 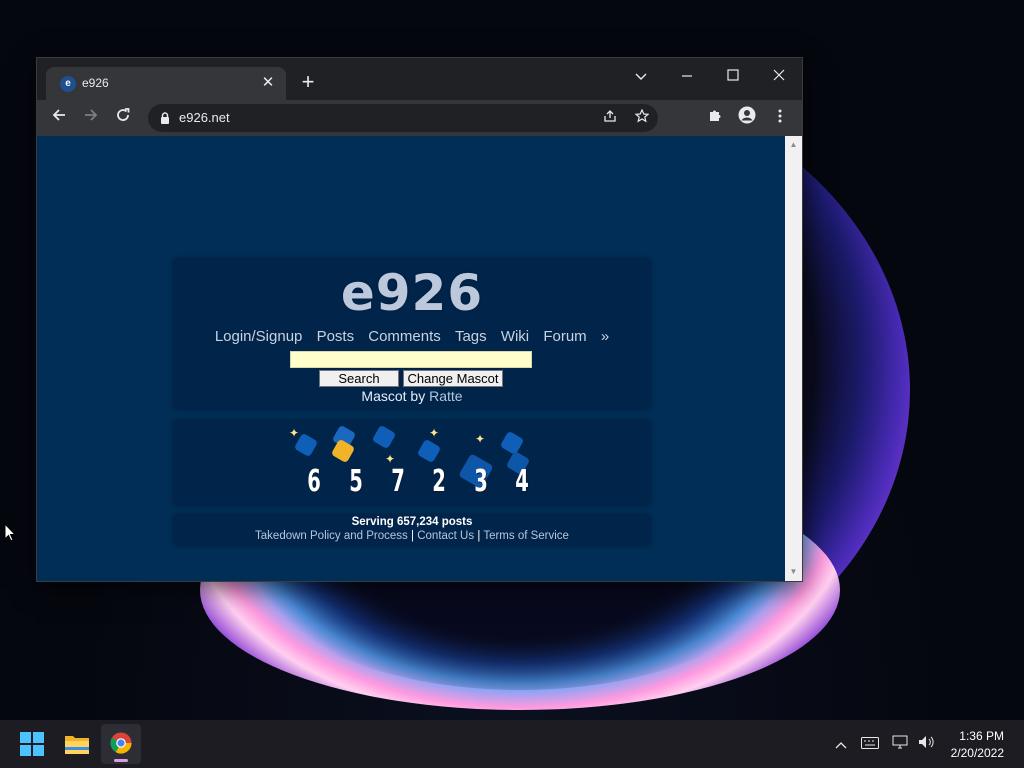 I want to click on contact-us-link: Contact Us, so click(x=445, y=536).